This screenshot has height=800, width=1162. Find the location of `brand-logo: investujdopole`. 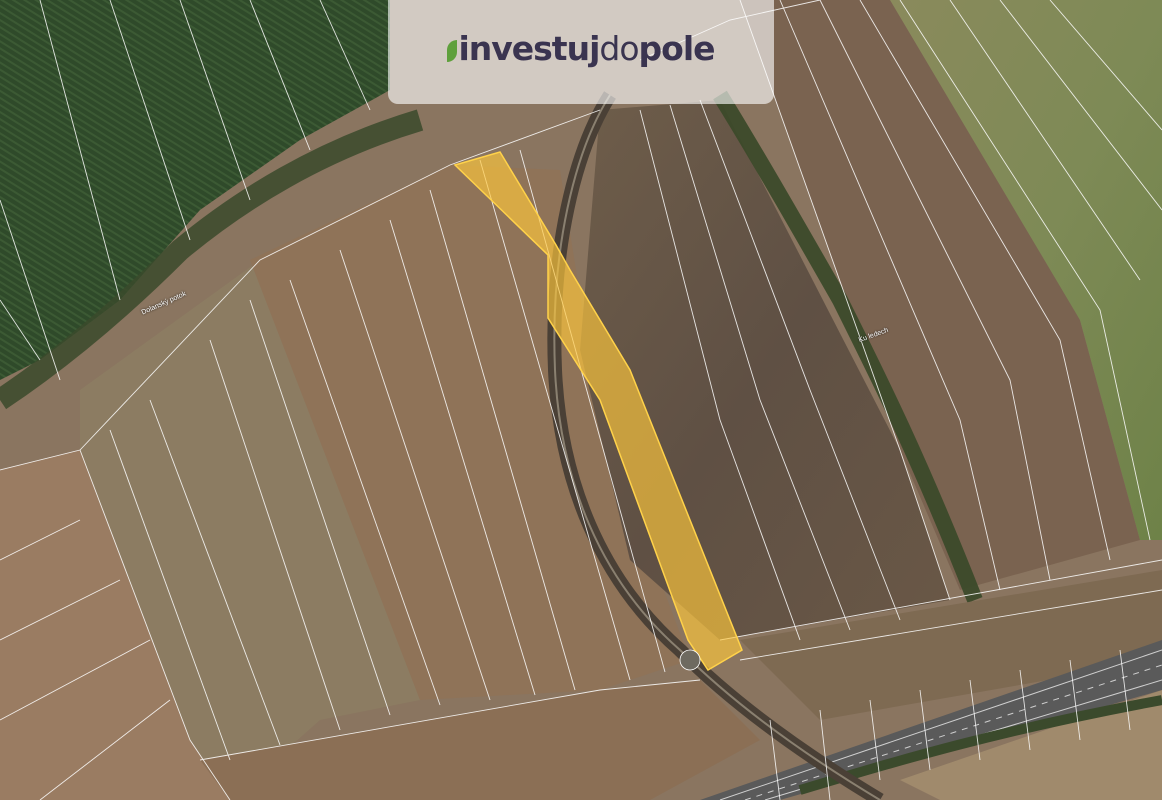

brand-logo: investujdopole is located at coordinates (581, 48).